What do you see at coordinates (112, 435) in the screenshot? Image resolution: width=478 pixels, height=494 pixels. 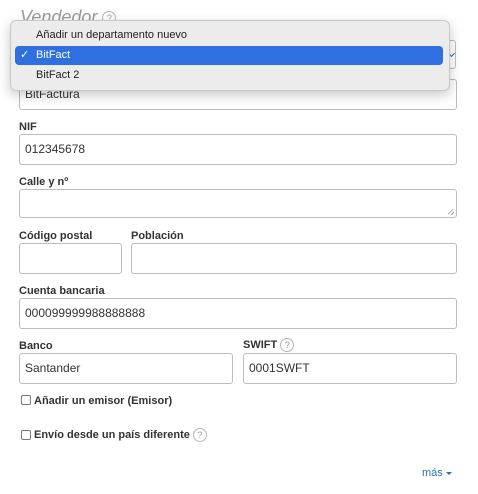 I see `ship-other-country-label: Envío desde un país diferente` at bounding box center [112, 435].